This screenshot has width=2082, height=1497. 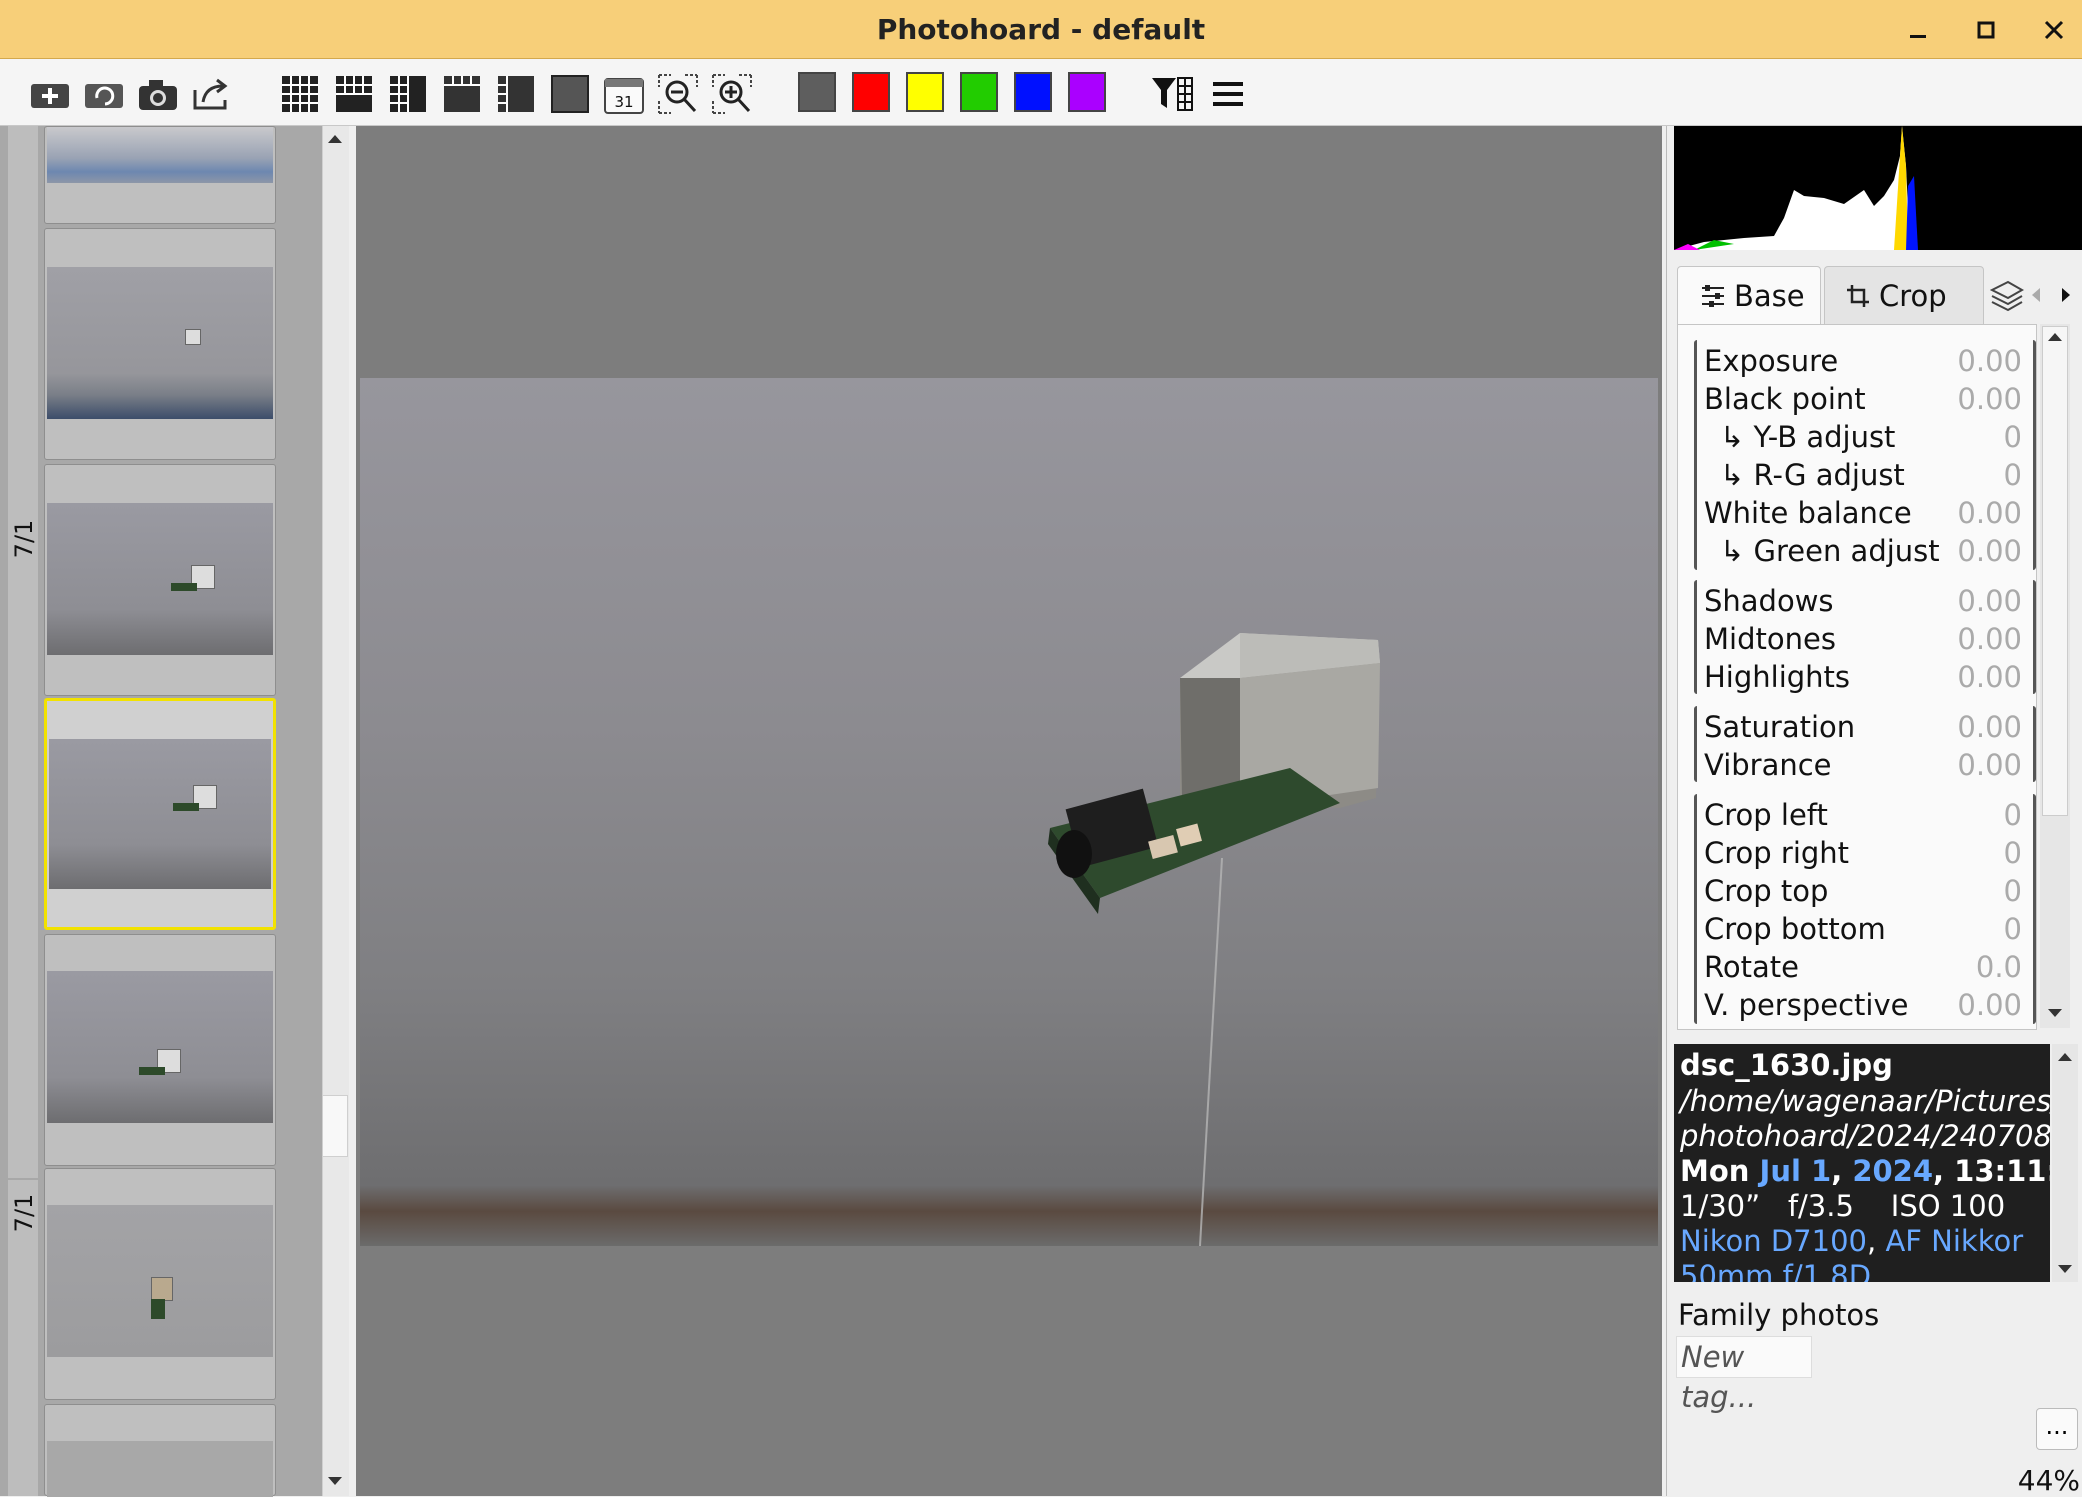 I want to click on color-label-gray, so click(x=817, y=92).